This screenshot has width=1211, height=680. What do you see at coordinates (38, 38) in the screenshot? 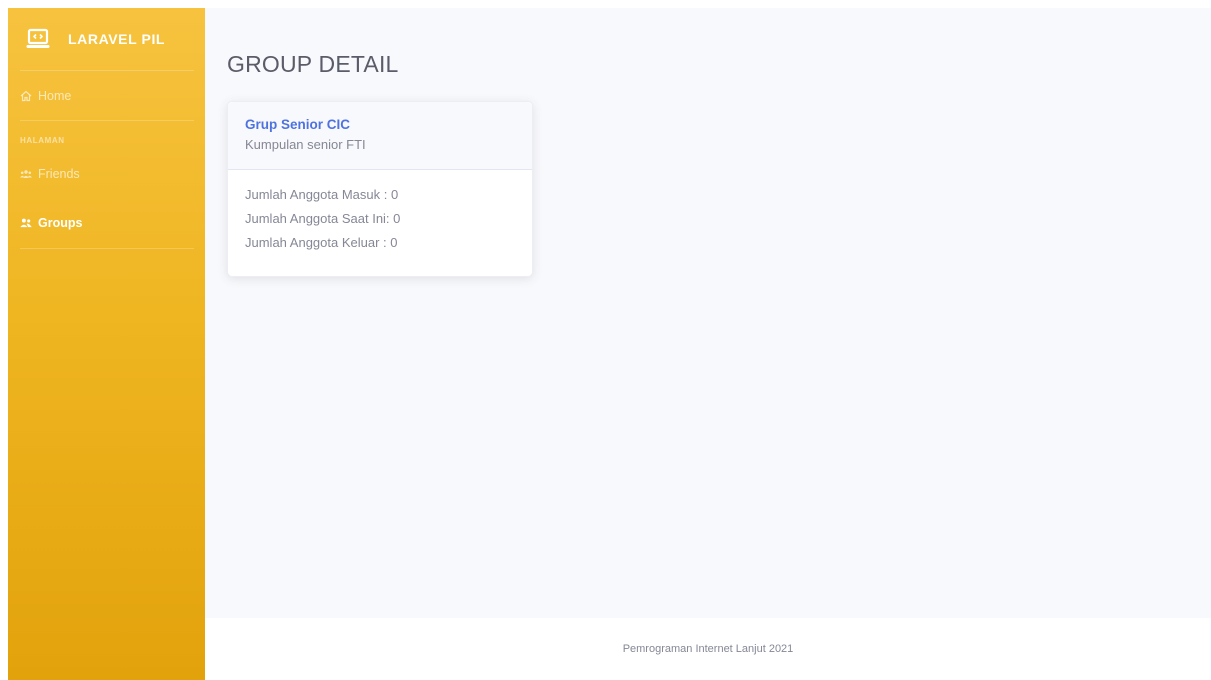
I see `laptop-code-icon` at bounding box center [38, 38].